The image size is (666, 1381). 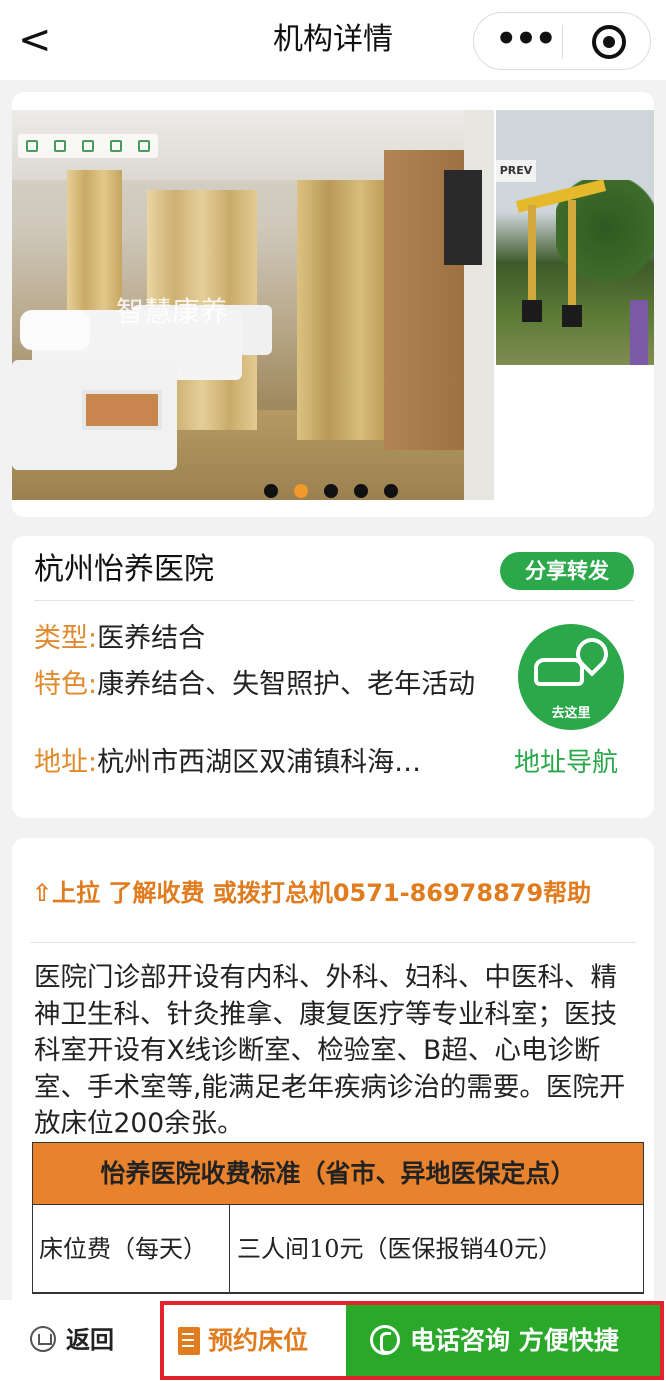 What do you see at coordinates (124, 569) in the screenshot?
I see `institution-name: 杭州怡养医院` at bounding box center [124, 569].